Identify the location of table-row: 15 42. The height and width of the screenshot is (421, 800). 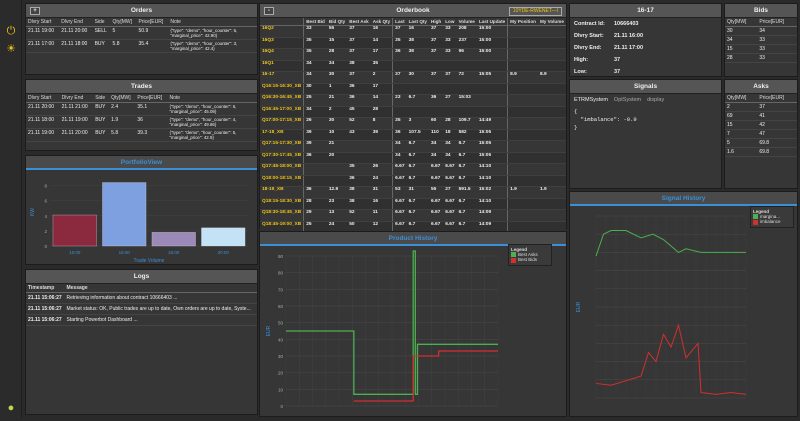
(761, 125).